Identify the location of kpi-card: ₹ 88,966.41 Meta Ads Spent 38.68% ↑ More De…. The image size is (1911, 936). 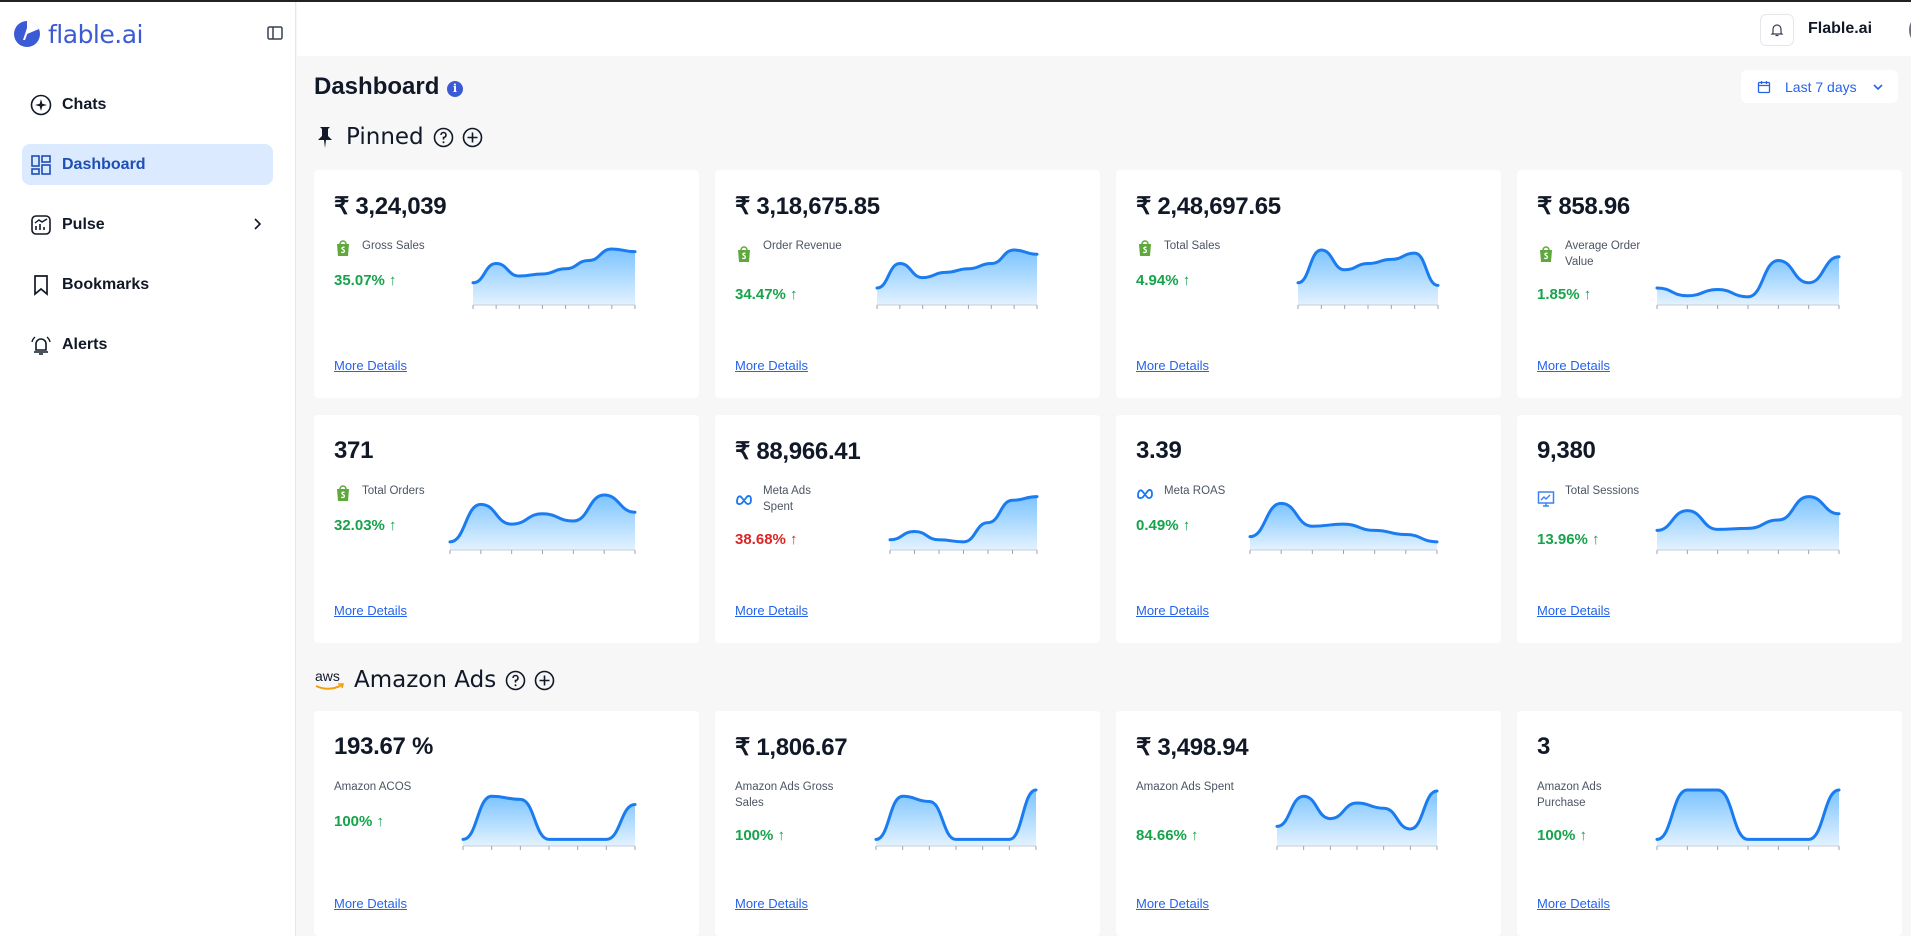
(907, 529).